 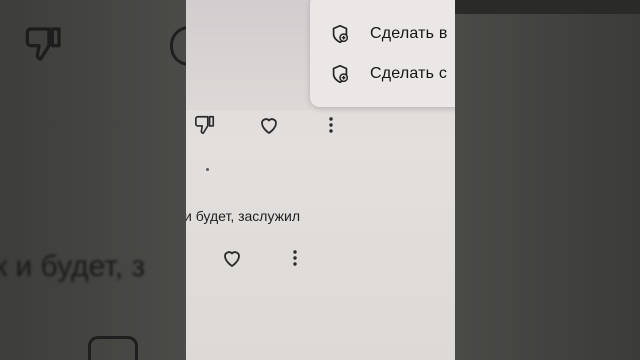 I want to click on context-menu: Сделать в Сделать с, so click(x=382, y=53).